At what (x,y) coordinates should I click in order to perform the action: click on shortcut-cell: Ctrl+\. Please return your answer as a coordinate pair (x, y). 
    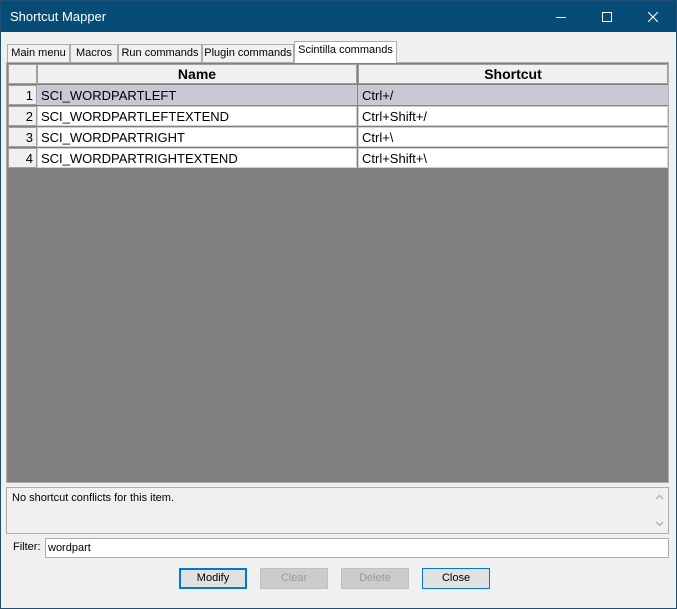
    Looking at the image, I should click on (513, 137).